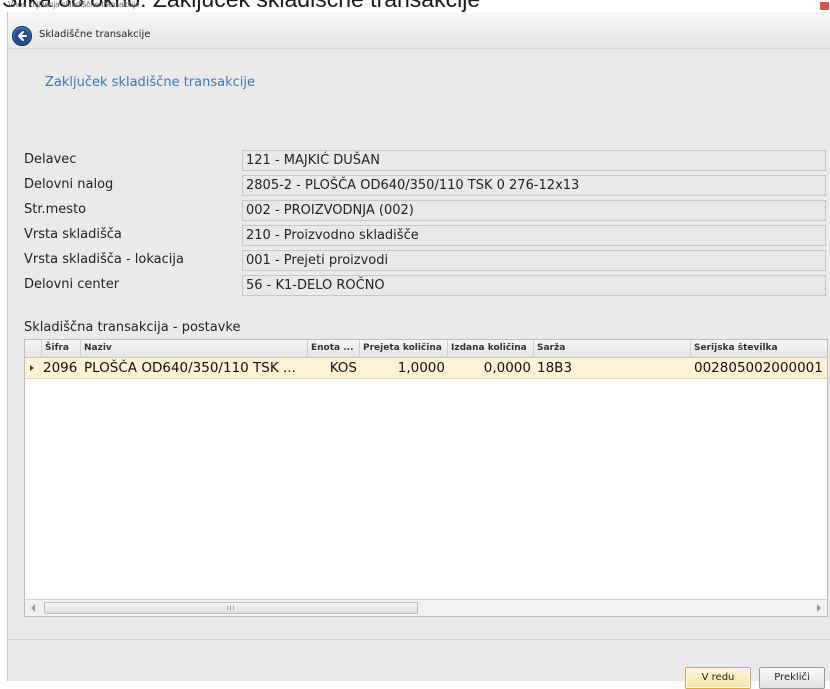 The image size is (830, 689). Describe the element at coordinates (22, 36) in the screenshot. I see `back-arrow-icon` at that location.